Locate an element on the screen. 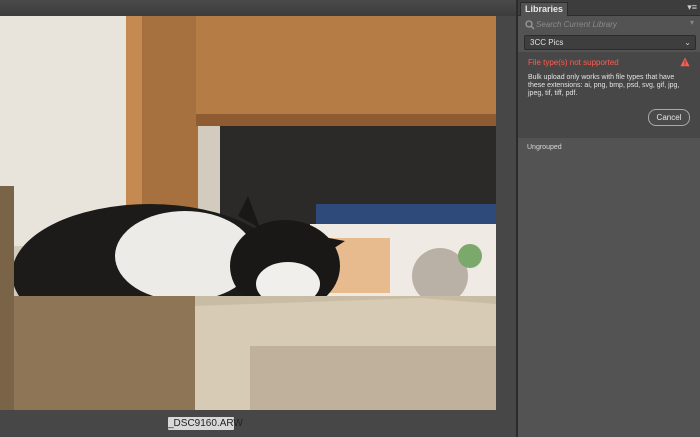  viewer-bottom-bar is located at coordinates (258, 423).